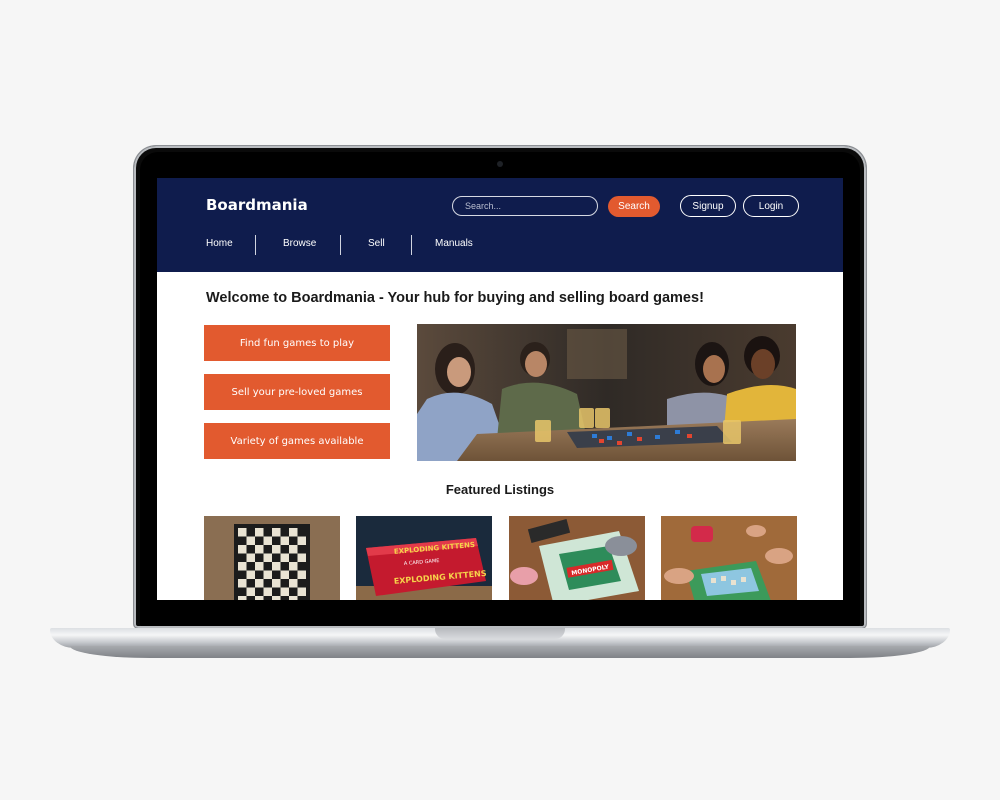  I want to click on signup-button: Signup, so click(708, 206).